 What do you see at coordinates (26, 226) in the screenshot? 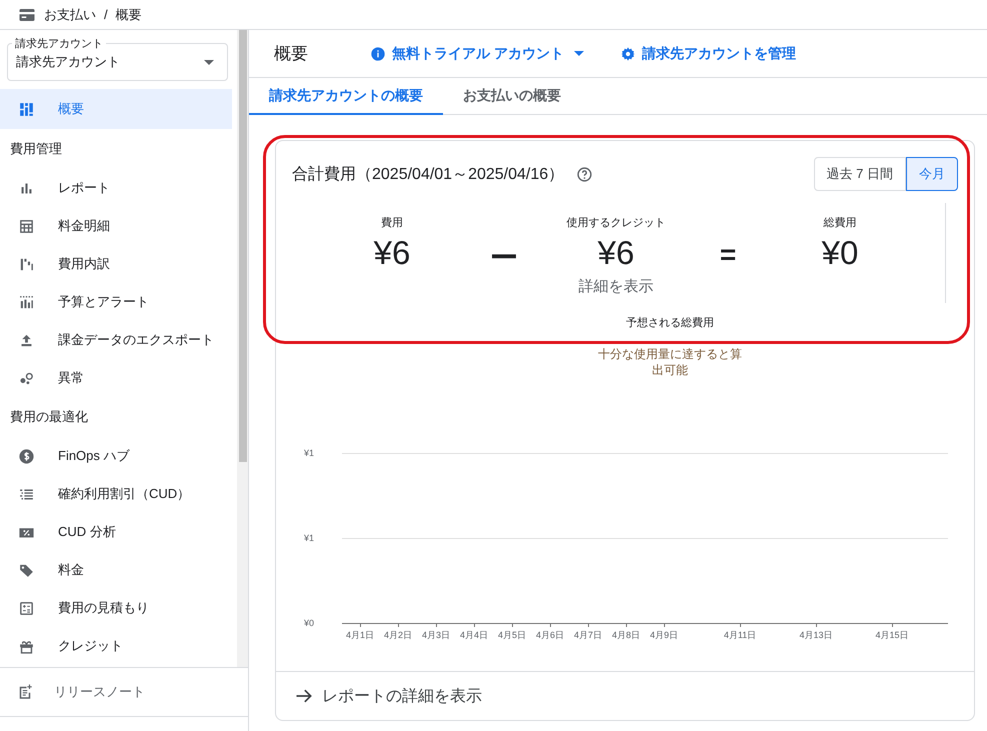
I see `calculator-grid-icon` at bounding box center [26, 226].